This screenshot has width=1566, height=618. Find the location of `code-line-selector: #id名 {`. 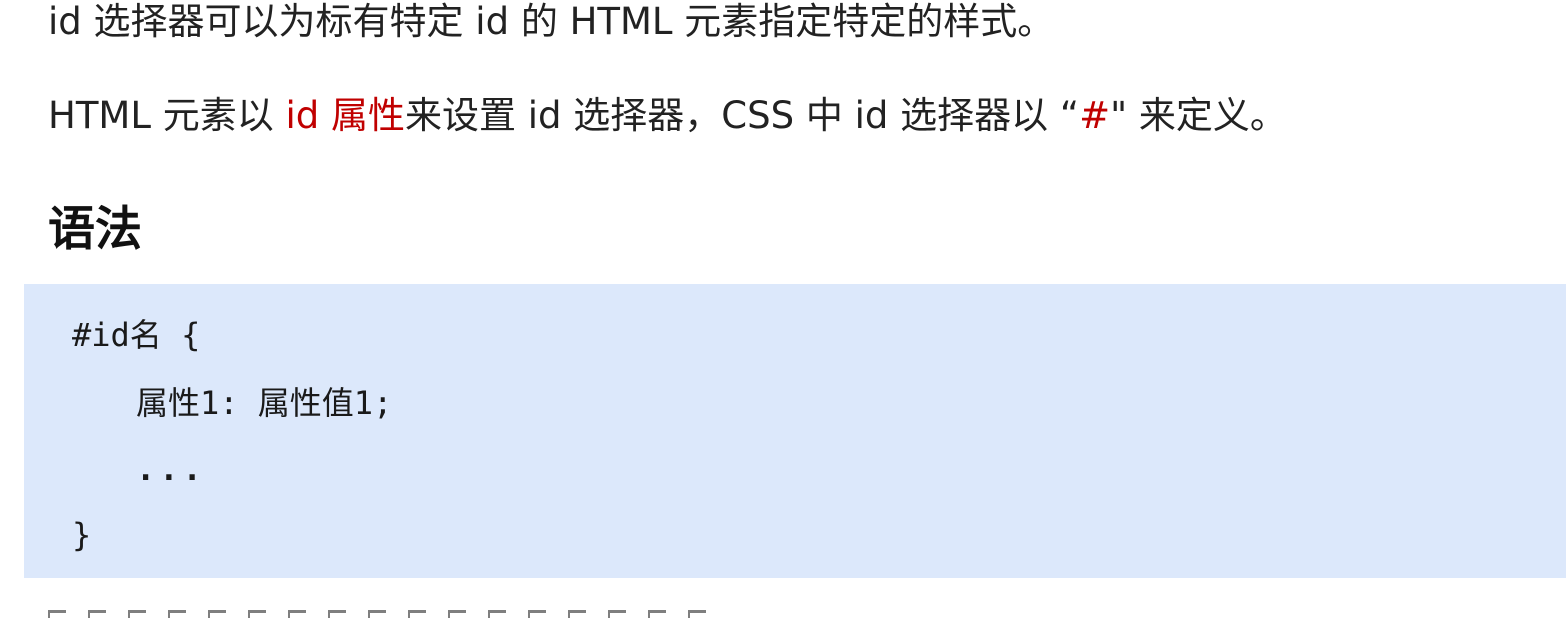

code-line-selector: #id名 { is located at coordinates (136, 335).